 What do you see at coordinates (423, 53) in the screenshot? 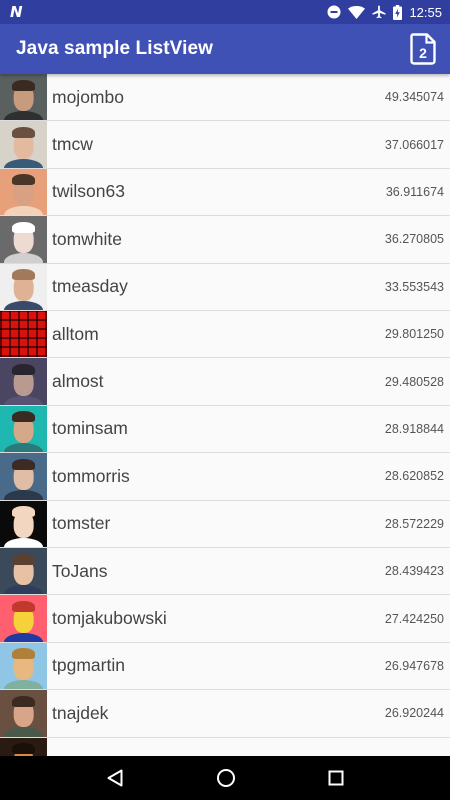
I see `document-badge: 2` at bounding box center [423, 53].